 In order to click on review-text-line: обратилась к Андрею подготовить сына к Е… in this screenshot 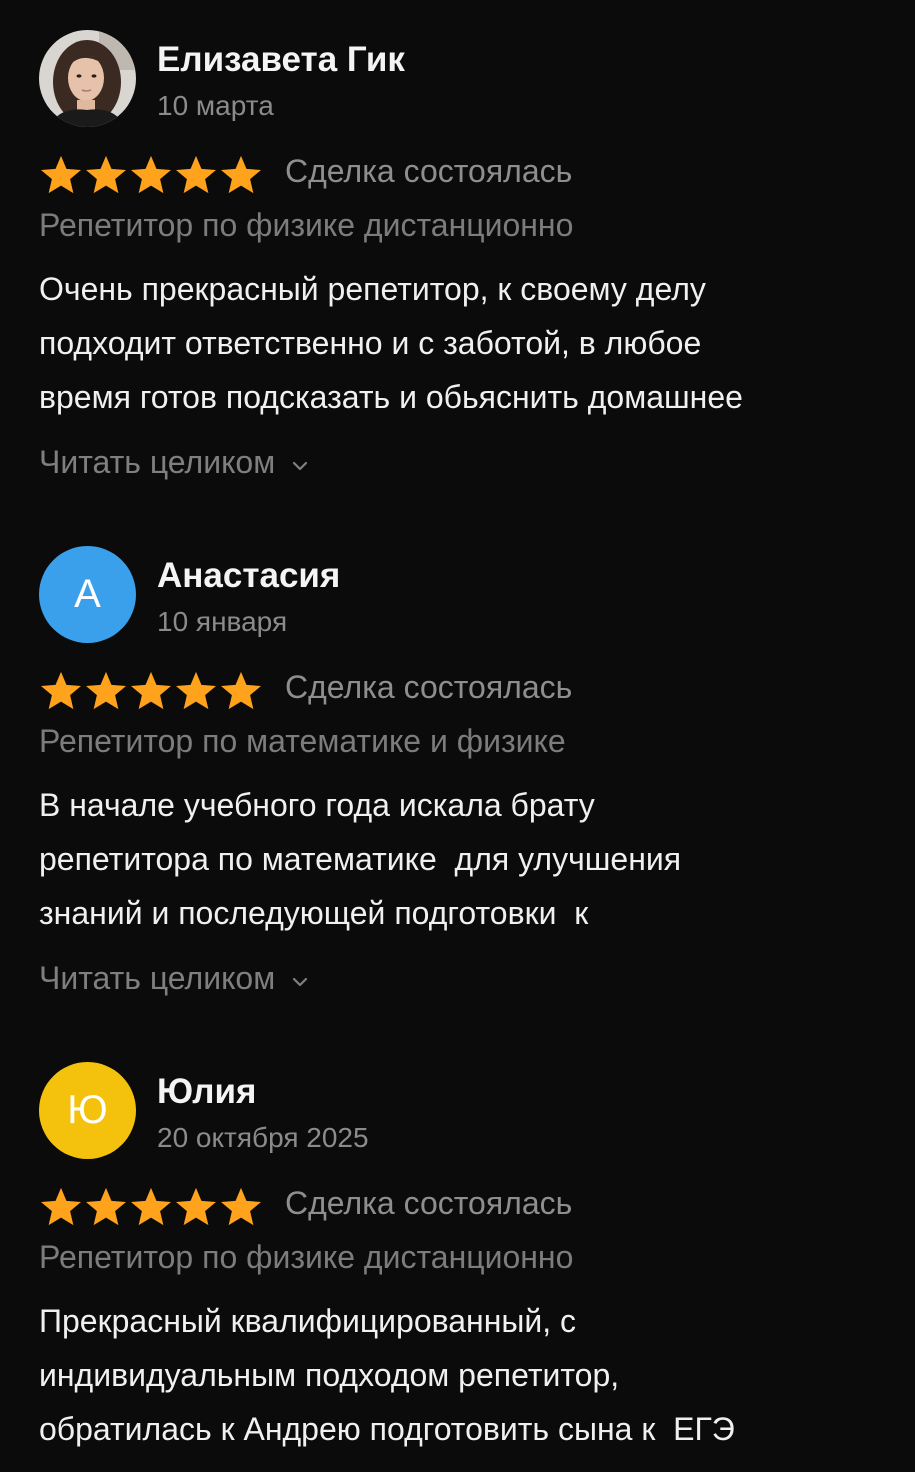, I will do `click(387, 1429)`.